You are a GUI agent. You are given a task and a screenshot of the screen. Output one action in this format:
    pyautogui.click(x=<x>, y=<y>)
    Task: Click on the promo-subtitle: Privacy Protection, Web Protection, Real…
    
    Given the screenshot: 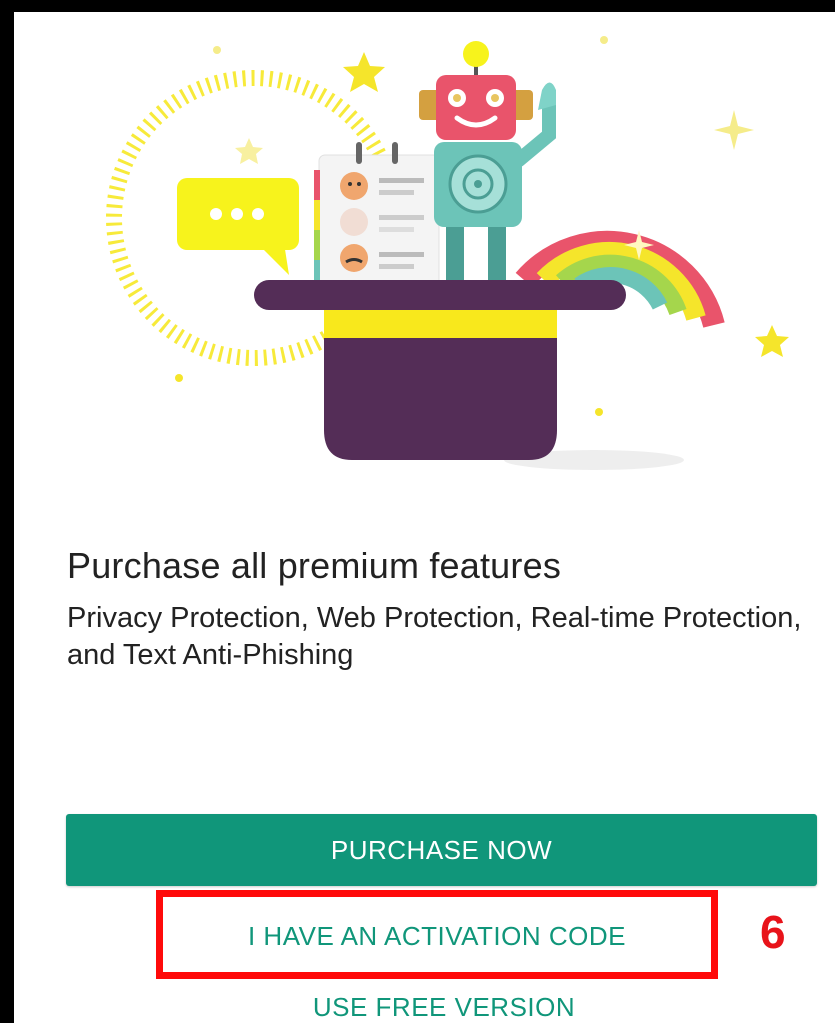 What is the action you would take?
    pyautogui.click(x=434, y=636)
    